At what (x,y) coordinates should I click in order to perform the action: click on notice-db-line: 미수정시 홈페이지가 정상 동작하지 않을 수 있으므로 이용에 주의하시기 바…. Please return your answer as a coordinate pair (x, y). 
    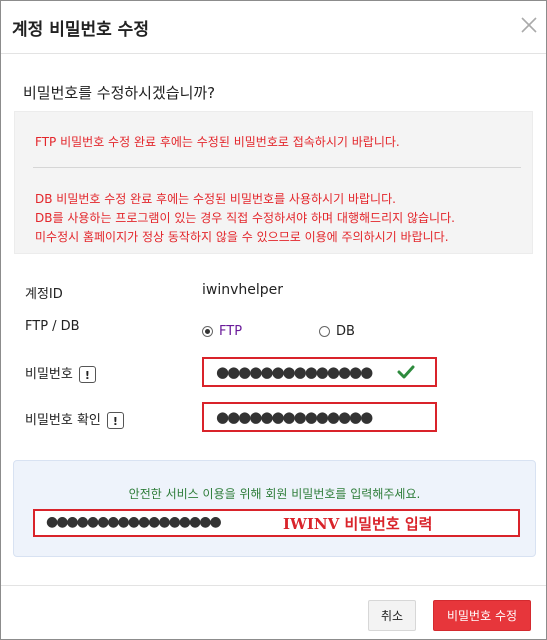
    Looking at the image, I should click on (242, 237).